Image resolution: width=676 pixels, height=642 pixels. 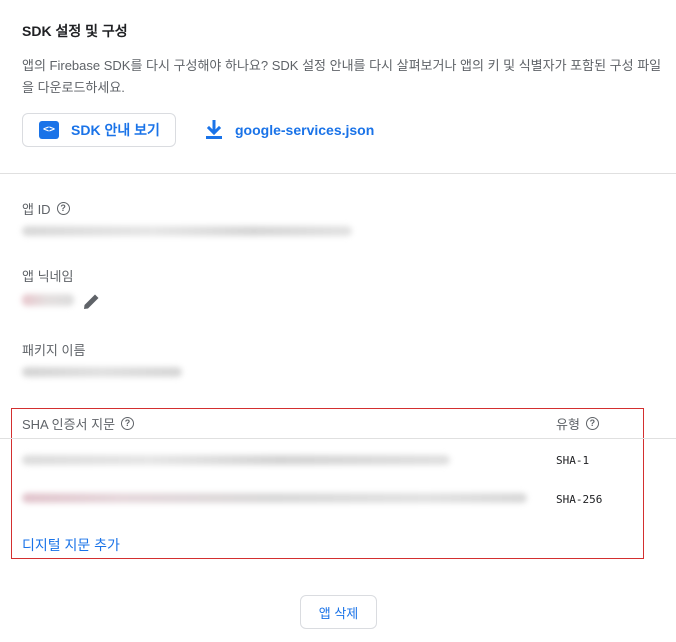 What do you see at coordinates (102, 372) in the screenshot?
I see `package-name-value-redacted` at bounding box center [102, 372].